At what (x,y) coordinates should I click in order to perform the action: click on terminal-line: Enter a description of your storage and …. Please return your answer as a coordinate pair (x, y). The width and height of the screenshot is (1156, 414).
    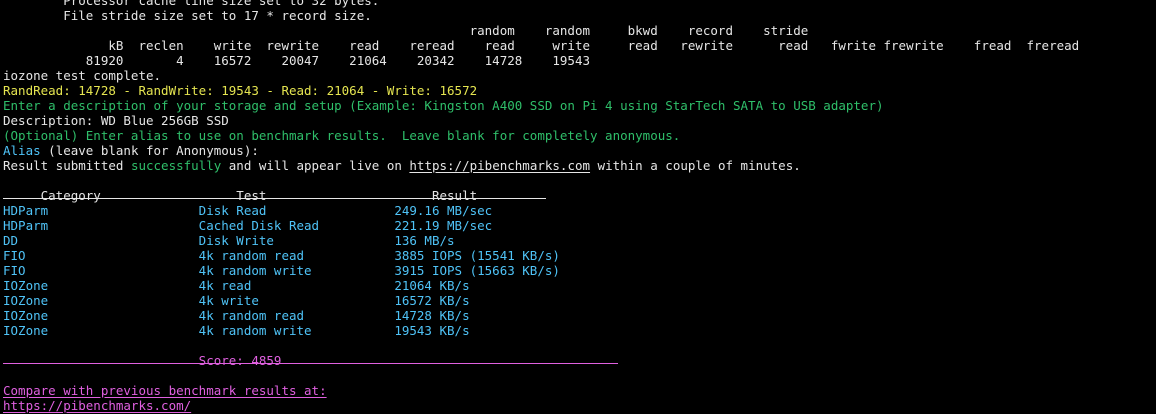
    Looking at the image, I should click on (541, 105).